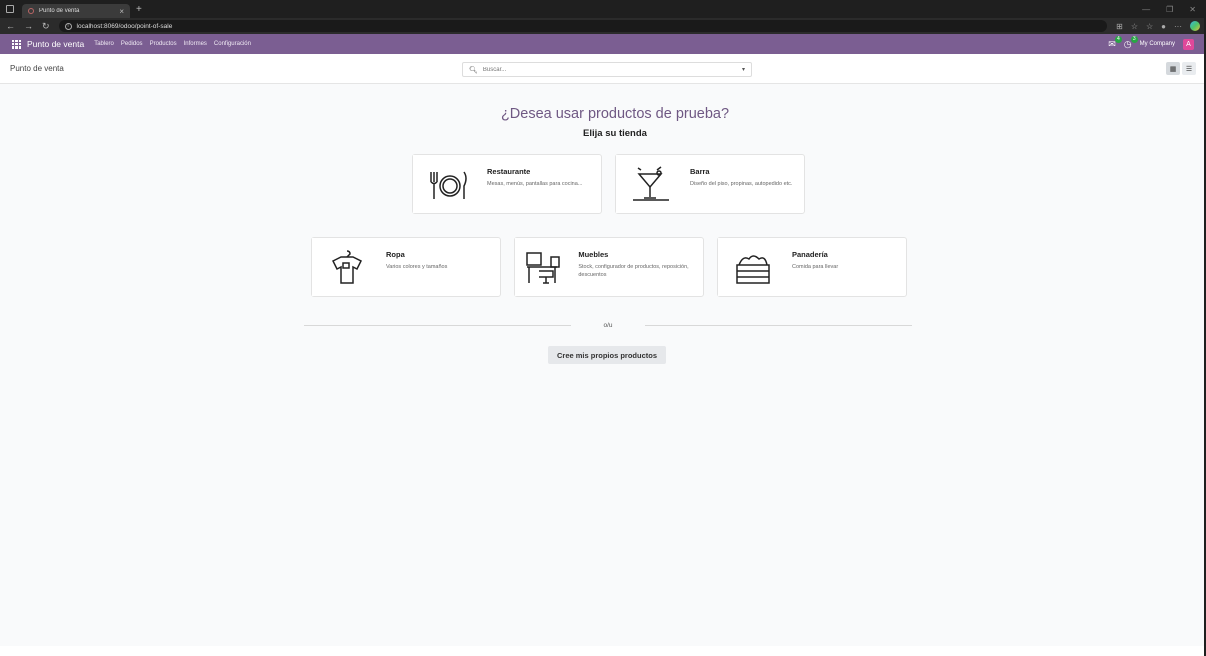  What do you see at coordinates (1157, 44) in the screenshot?
I see `company-switcher: My Company` at bounding box center [1157, 44].